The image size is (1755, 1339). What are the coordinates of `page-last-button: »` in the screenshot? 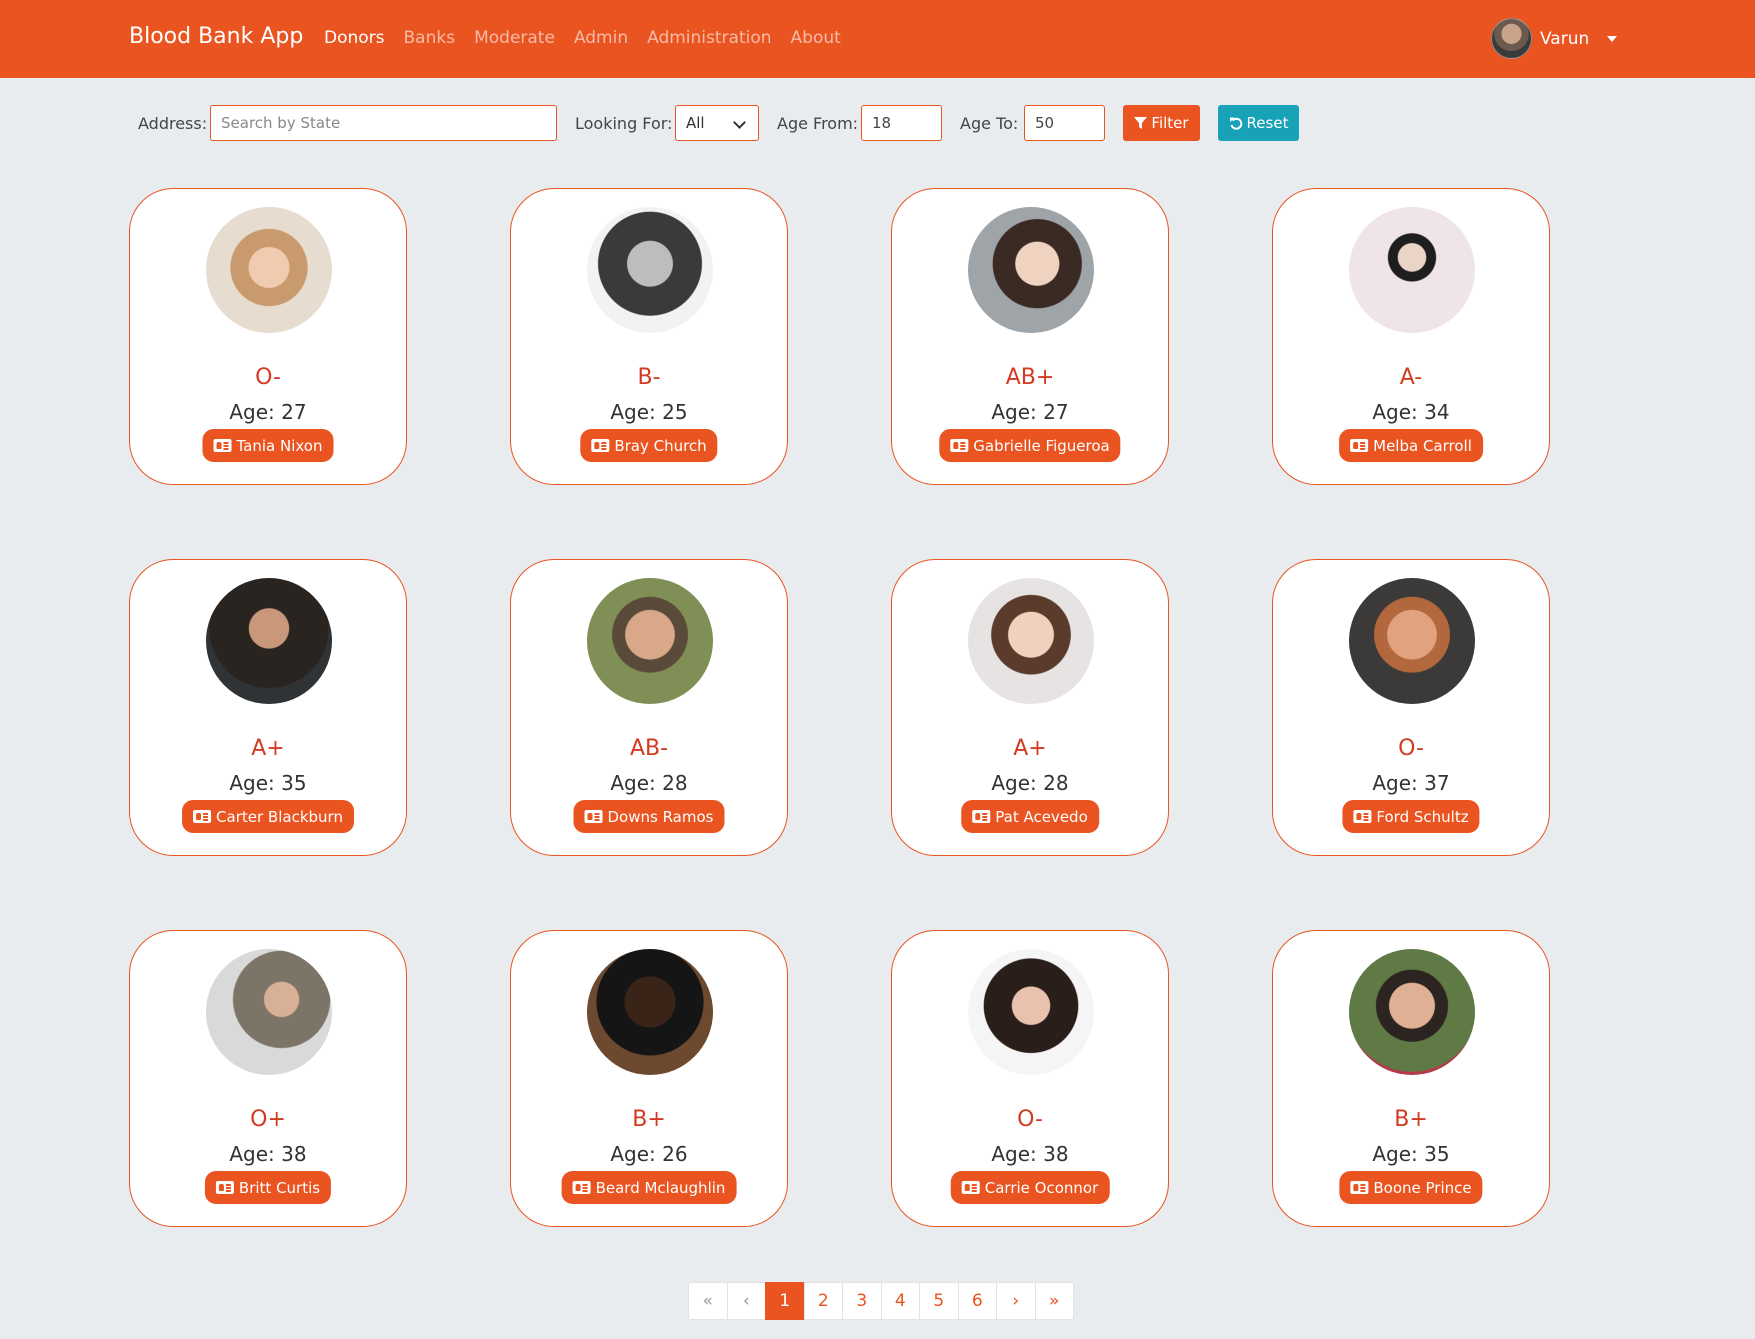 It's located at (1054, 1301).